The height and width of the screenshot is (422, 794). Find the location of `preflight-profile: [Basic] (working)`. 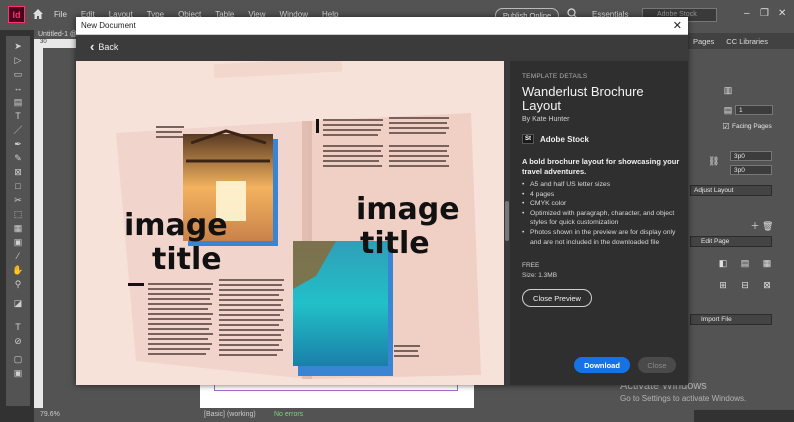

preflight-profile: [Basic] (working) is located at coordinates (230, 414).